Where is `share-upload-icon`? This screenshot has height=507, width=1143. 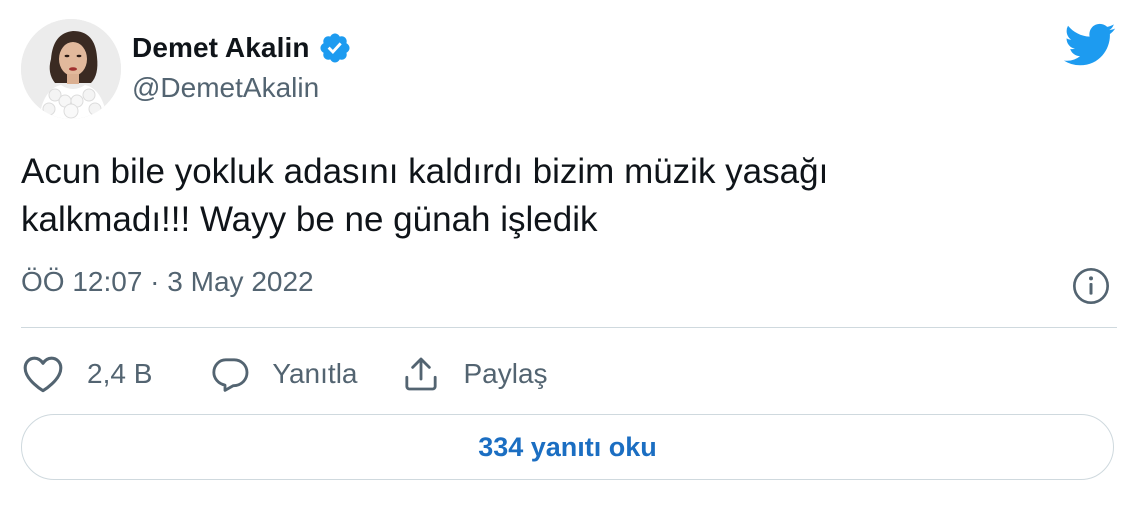
share-upload-icon is located at coordinates (421, 374).